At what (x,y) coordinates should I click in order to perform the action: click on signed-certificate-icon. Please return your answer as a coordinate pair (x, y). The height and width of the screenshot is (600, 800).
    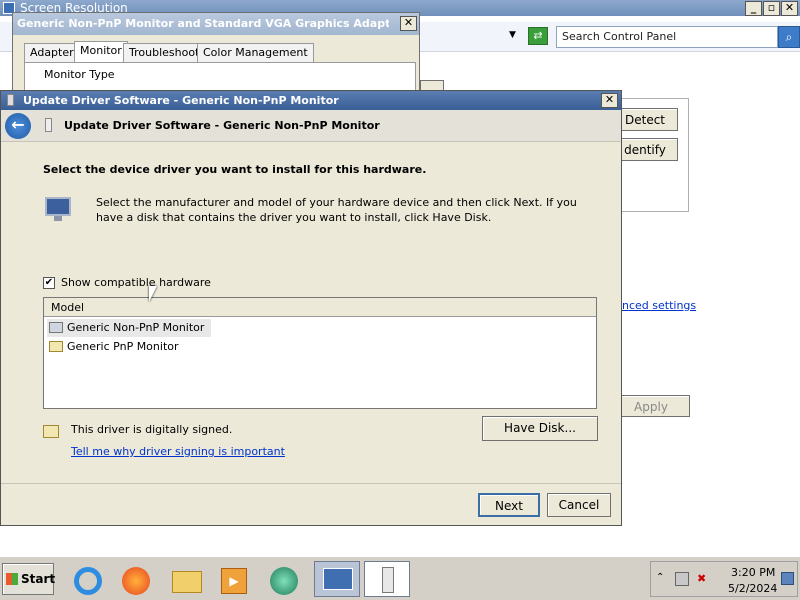
    Looking at the image, I should click on (51, 431).